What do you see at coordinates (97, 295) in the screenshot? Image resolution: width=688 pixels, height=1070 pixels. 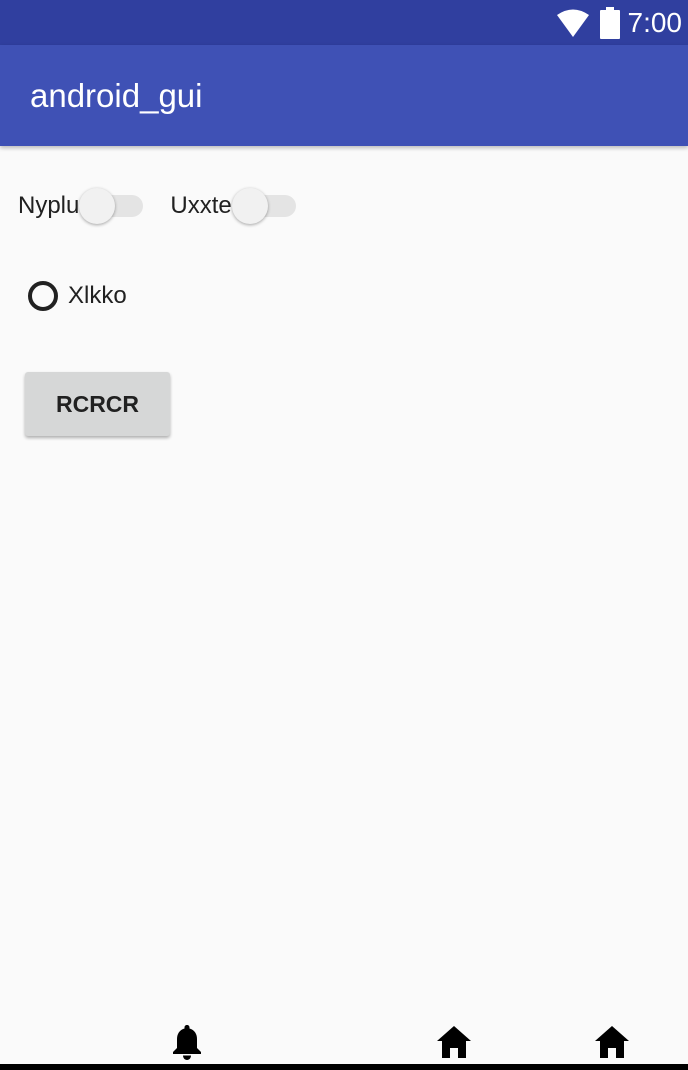 I see `radio-label: Xlkko` at bounding box center [97, 295].